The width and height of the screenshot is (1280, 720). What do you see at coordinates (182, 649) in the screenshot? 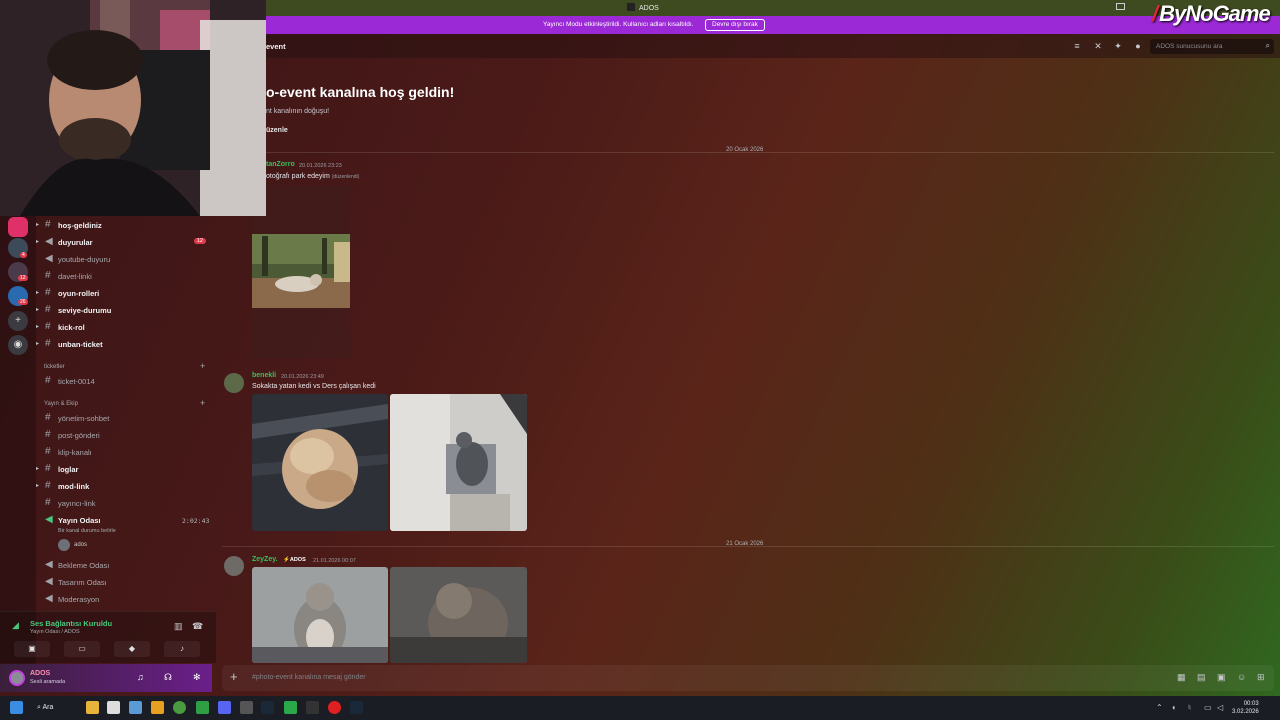
I see `soundboard-button: ♪` at bounding box center [182, 649].